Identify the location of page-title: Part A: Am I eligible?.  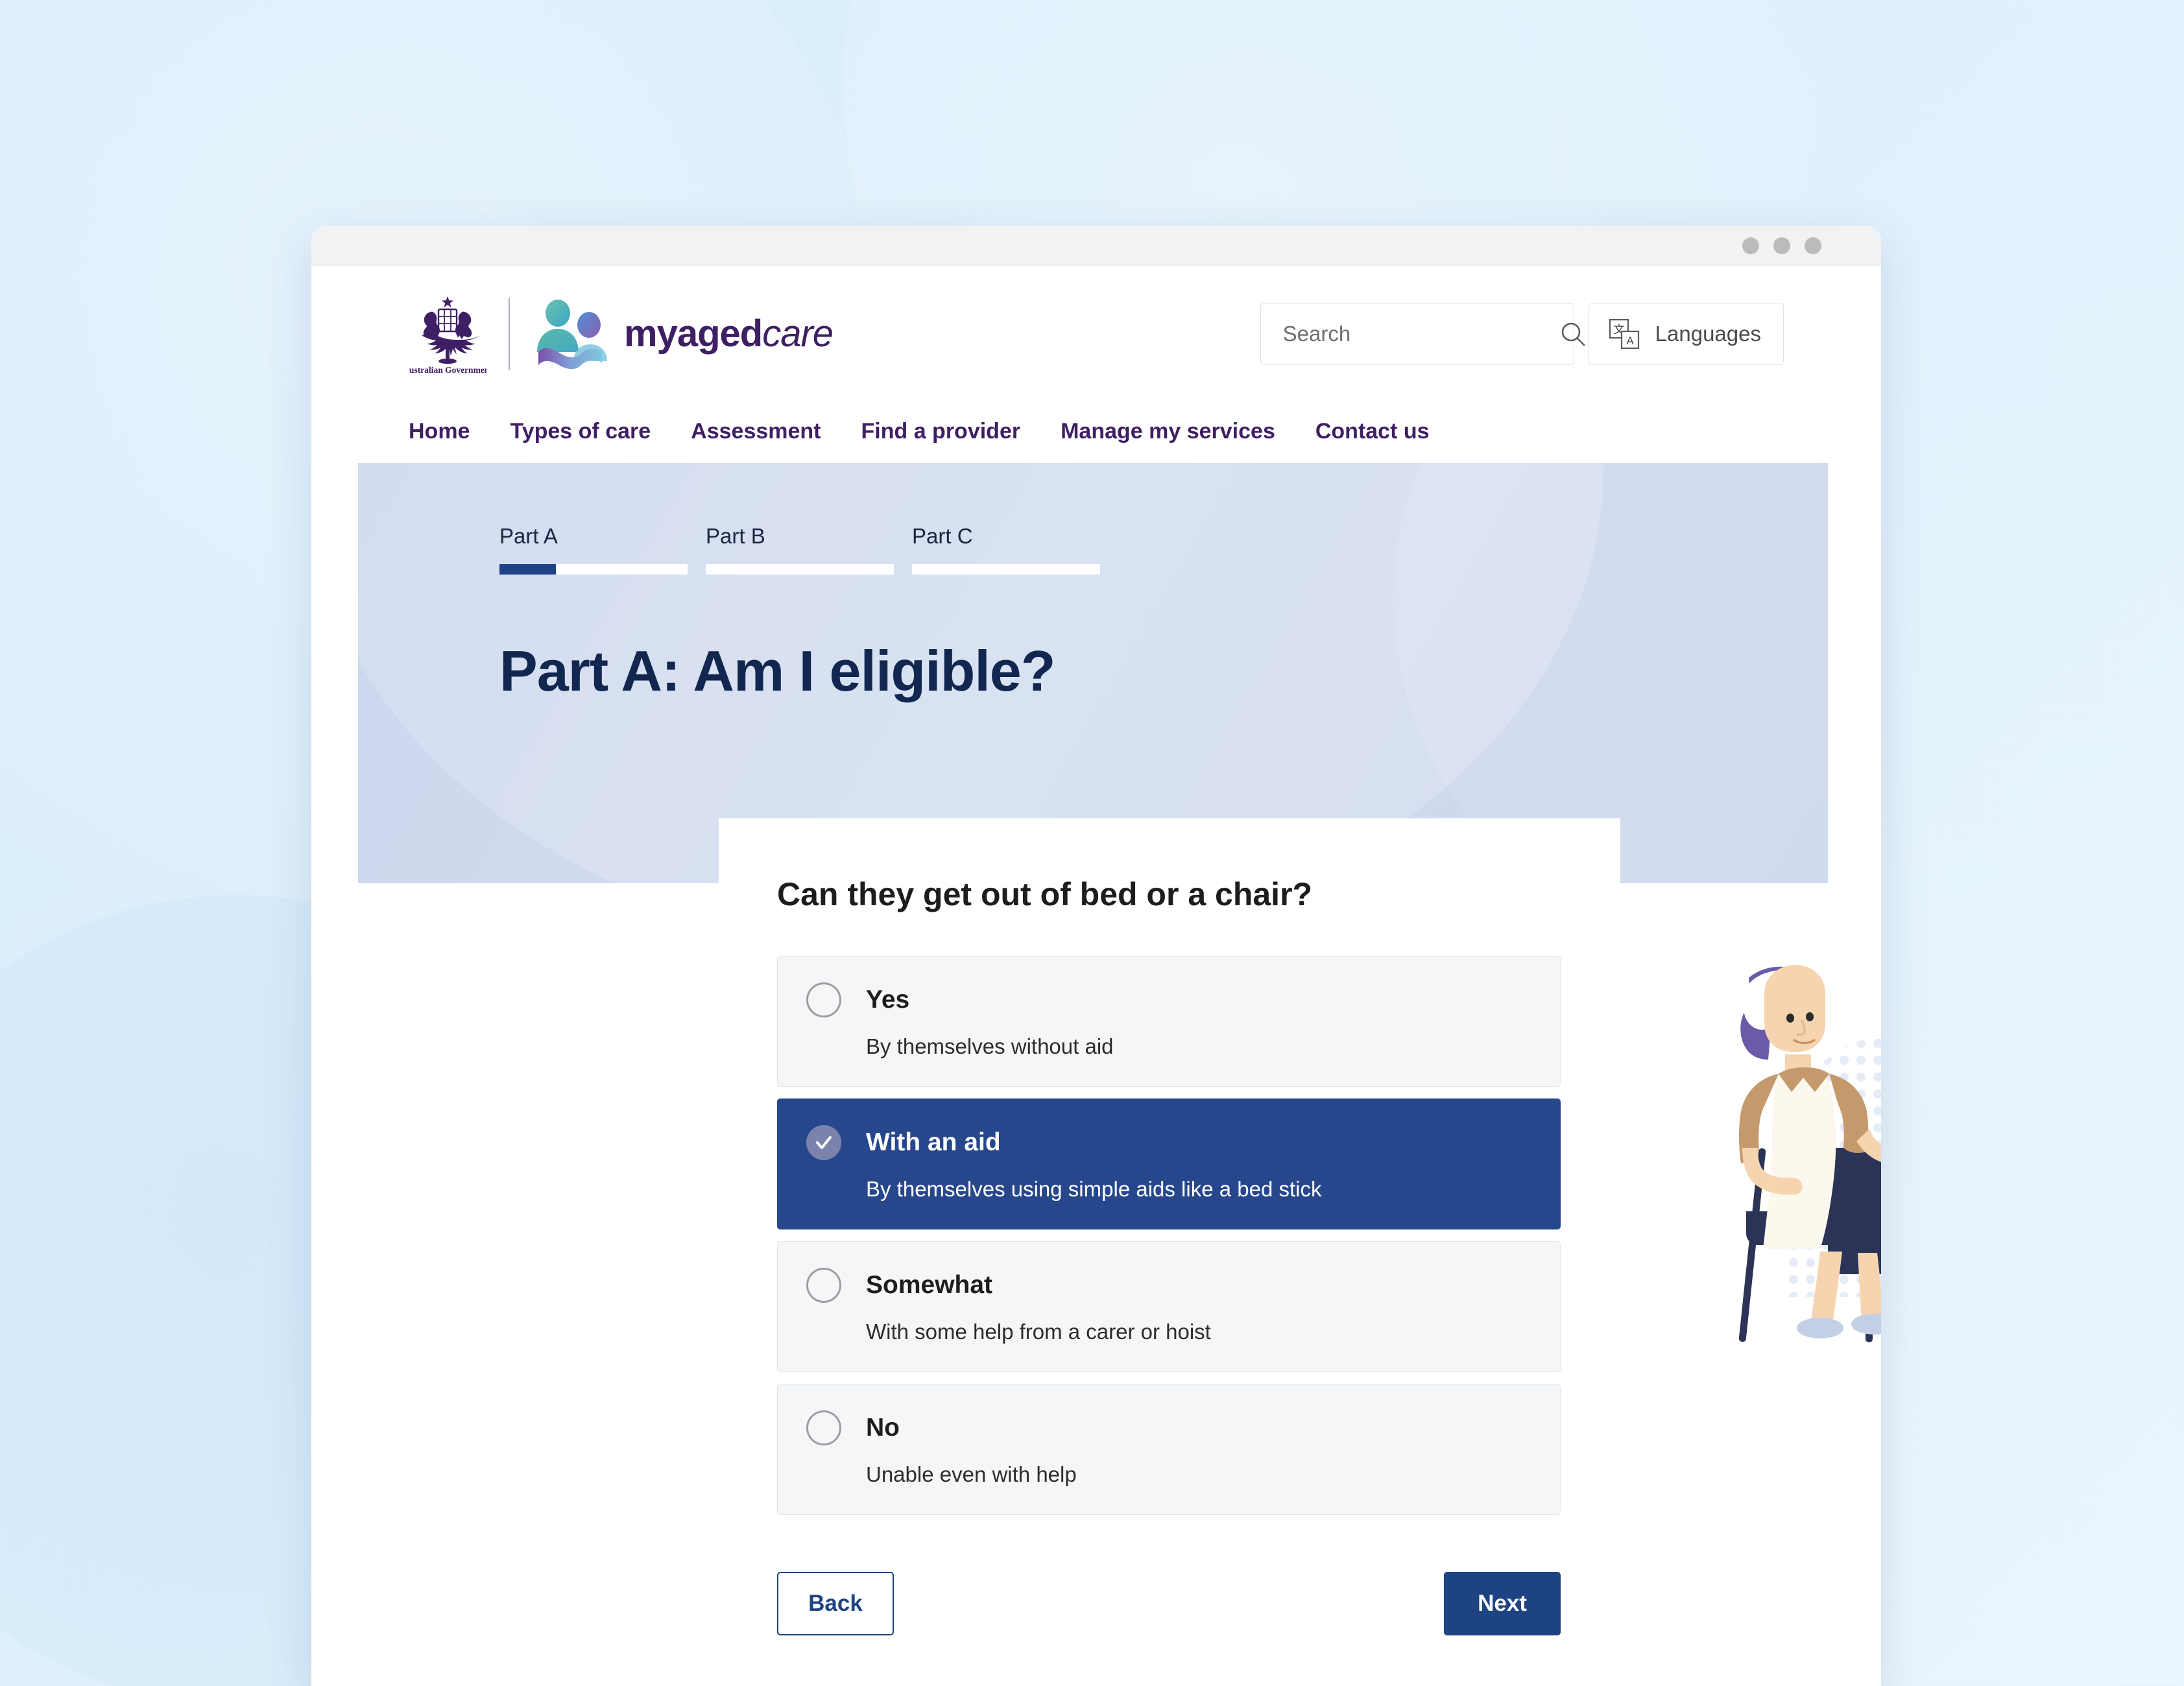
(777, 671).